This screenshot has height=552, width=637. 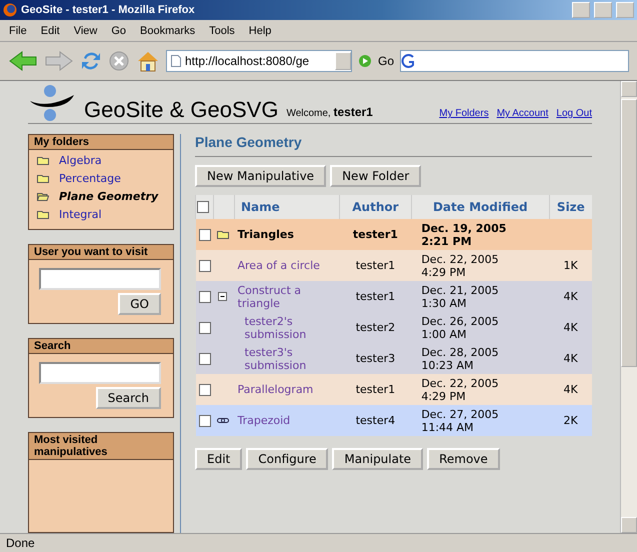 What do you see at coordinates (266, 234) in the screenshot?
I see `item-link: Triangles` at bounding box center [266, 234].